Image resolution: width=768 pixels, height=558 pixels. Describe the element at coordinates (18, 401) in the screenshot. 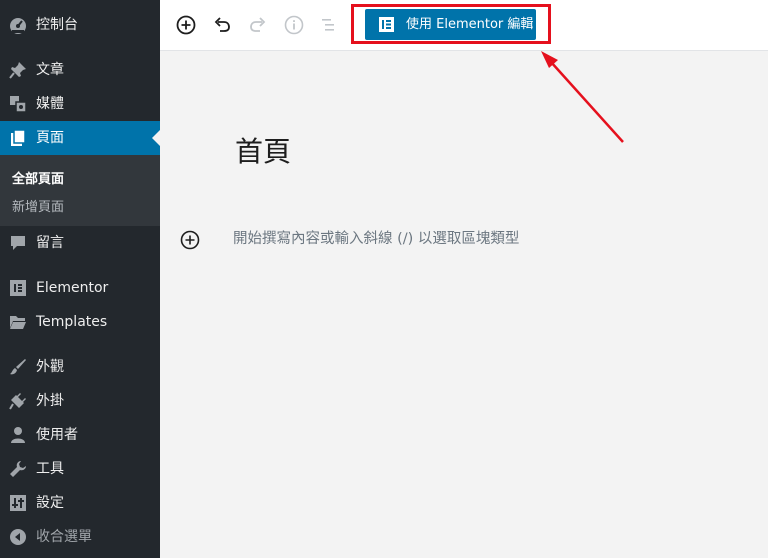

I see `plugin-icon` at that location.